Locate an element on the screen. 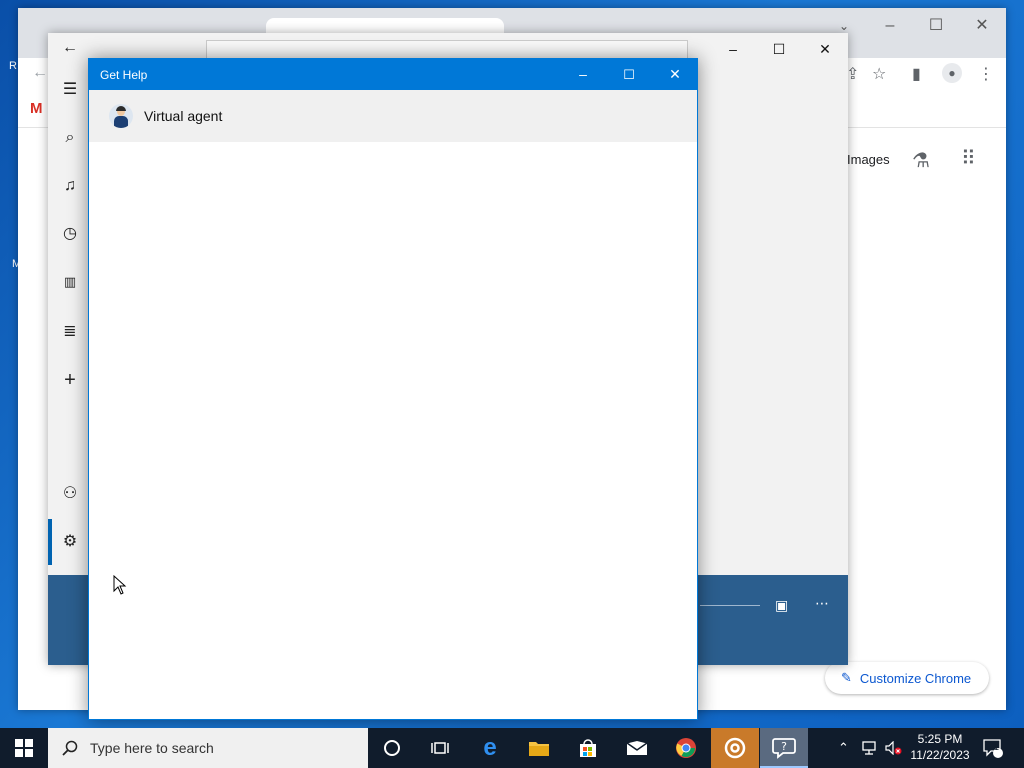 This screenshot has width=1024, height=768. virtual-agent-label: Virtual agent is located at coordinates (183, 116).